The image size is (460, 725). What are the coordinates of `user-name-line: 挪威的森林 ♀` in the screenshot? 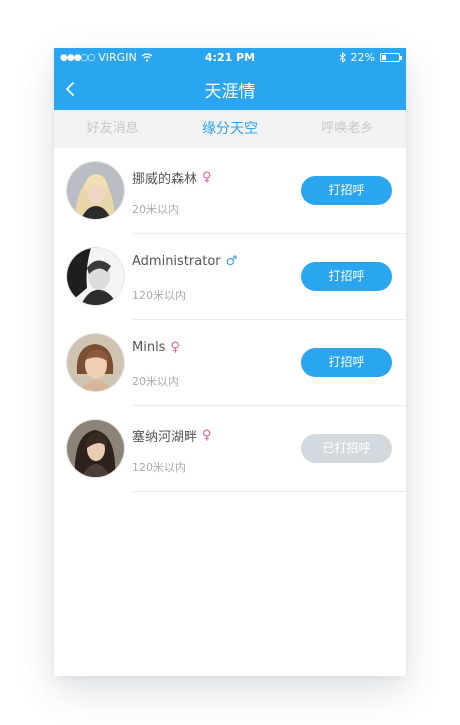 It's located at (172, 177).